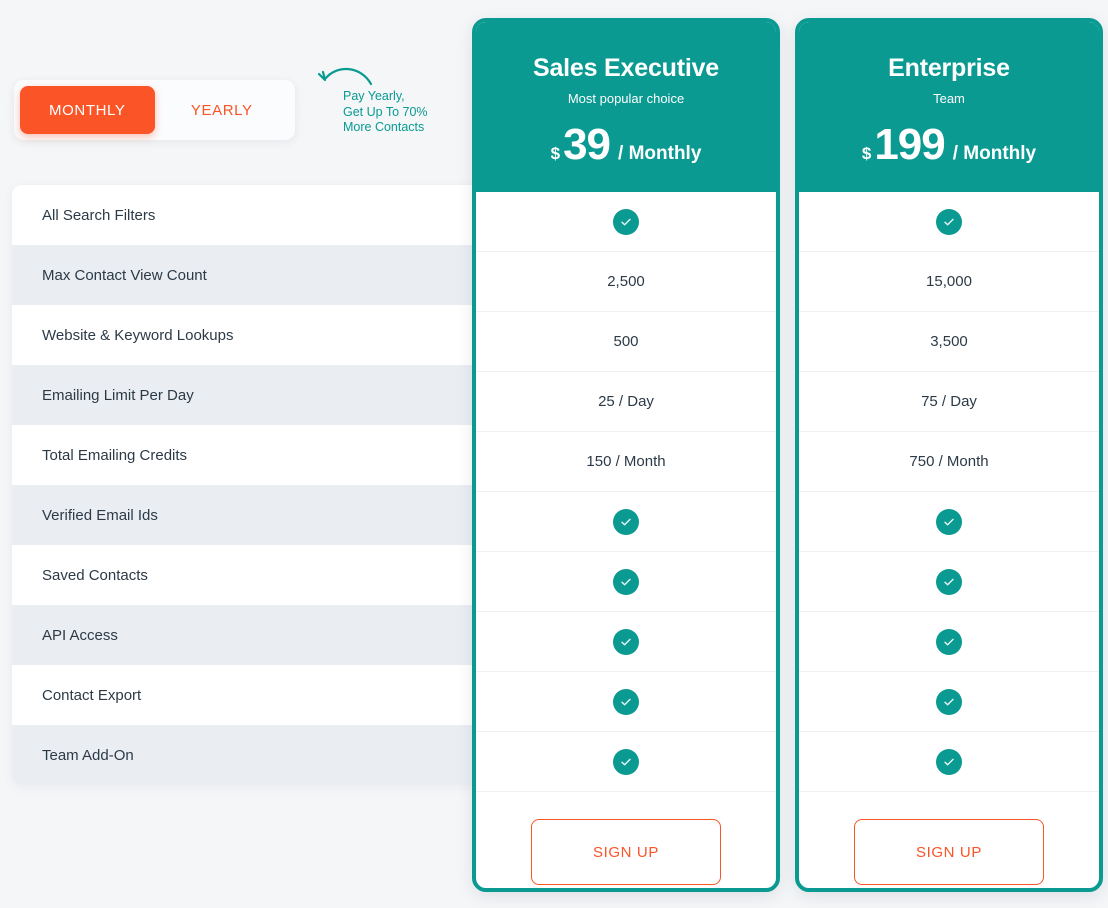  I want to click on value-row: 3,500, so click(949, 342).